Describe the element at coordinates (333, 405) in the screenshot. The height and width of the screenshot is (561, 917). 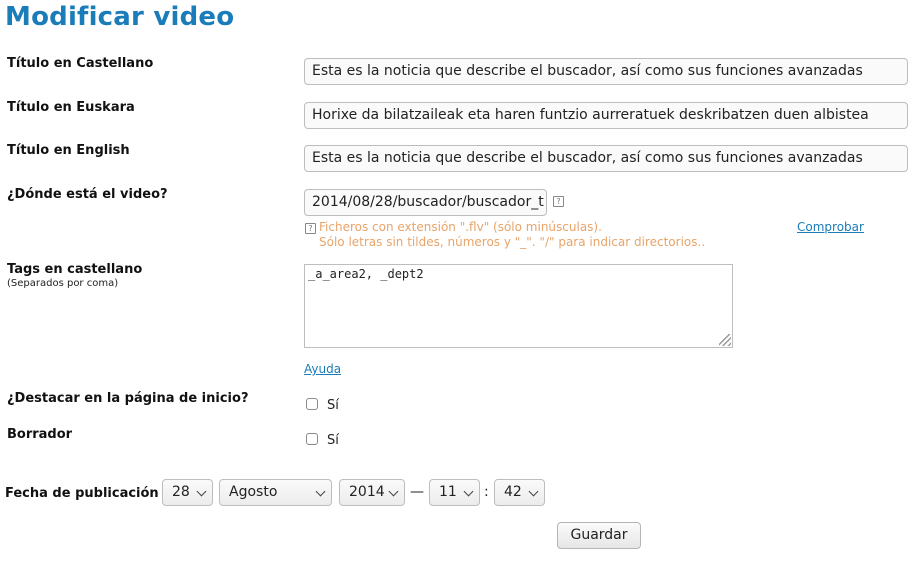
I see `destacar-option-label: Sí` at that location.